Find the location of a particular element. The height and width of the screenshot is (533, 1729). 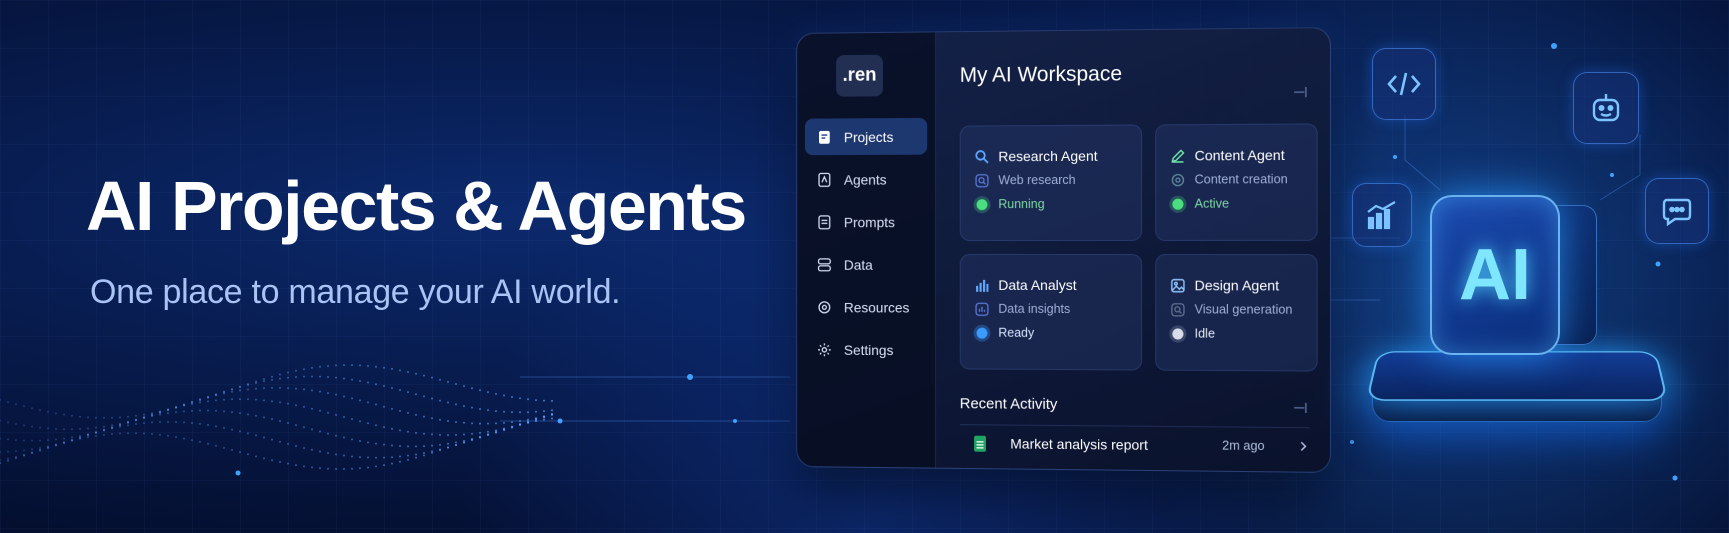

sidebar-item-prompts: Prompts is located at coordinates (866, 221).